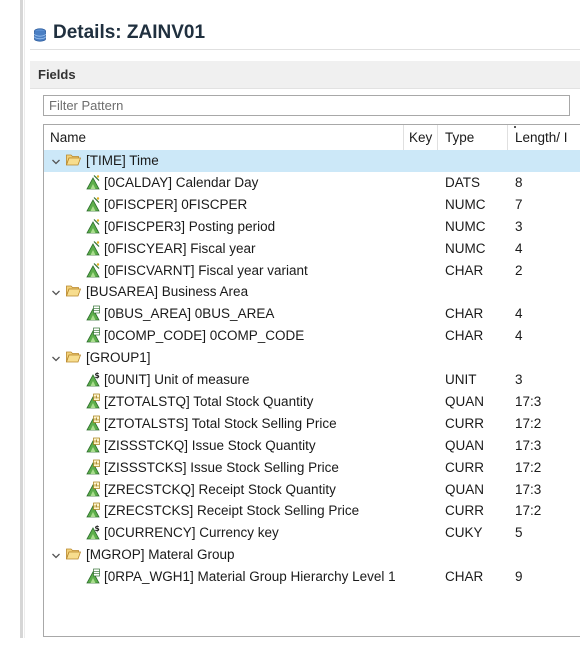  What do you see at coordinates (519, 204) in the screenshot?
I see `field-length: 7` at bounding box center [519, 204].